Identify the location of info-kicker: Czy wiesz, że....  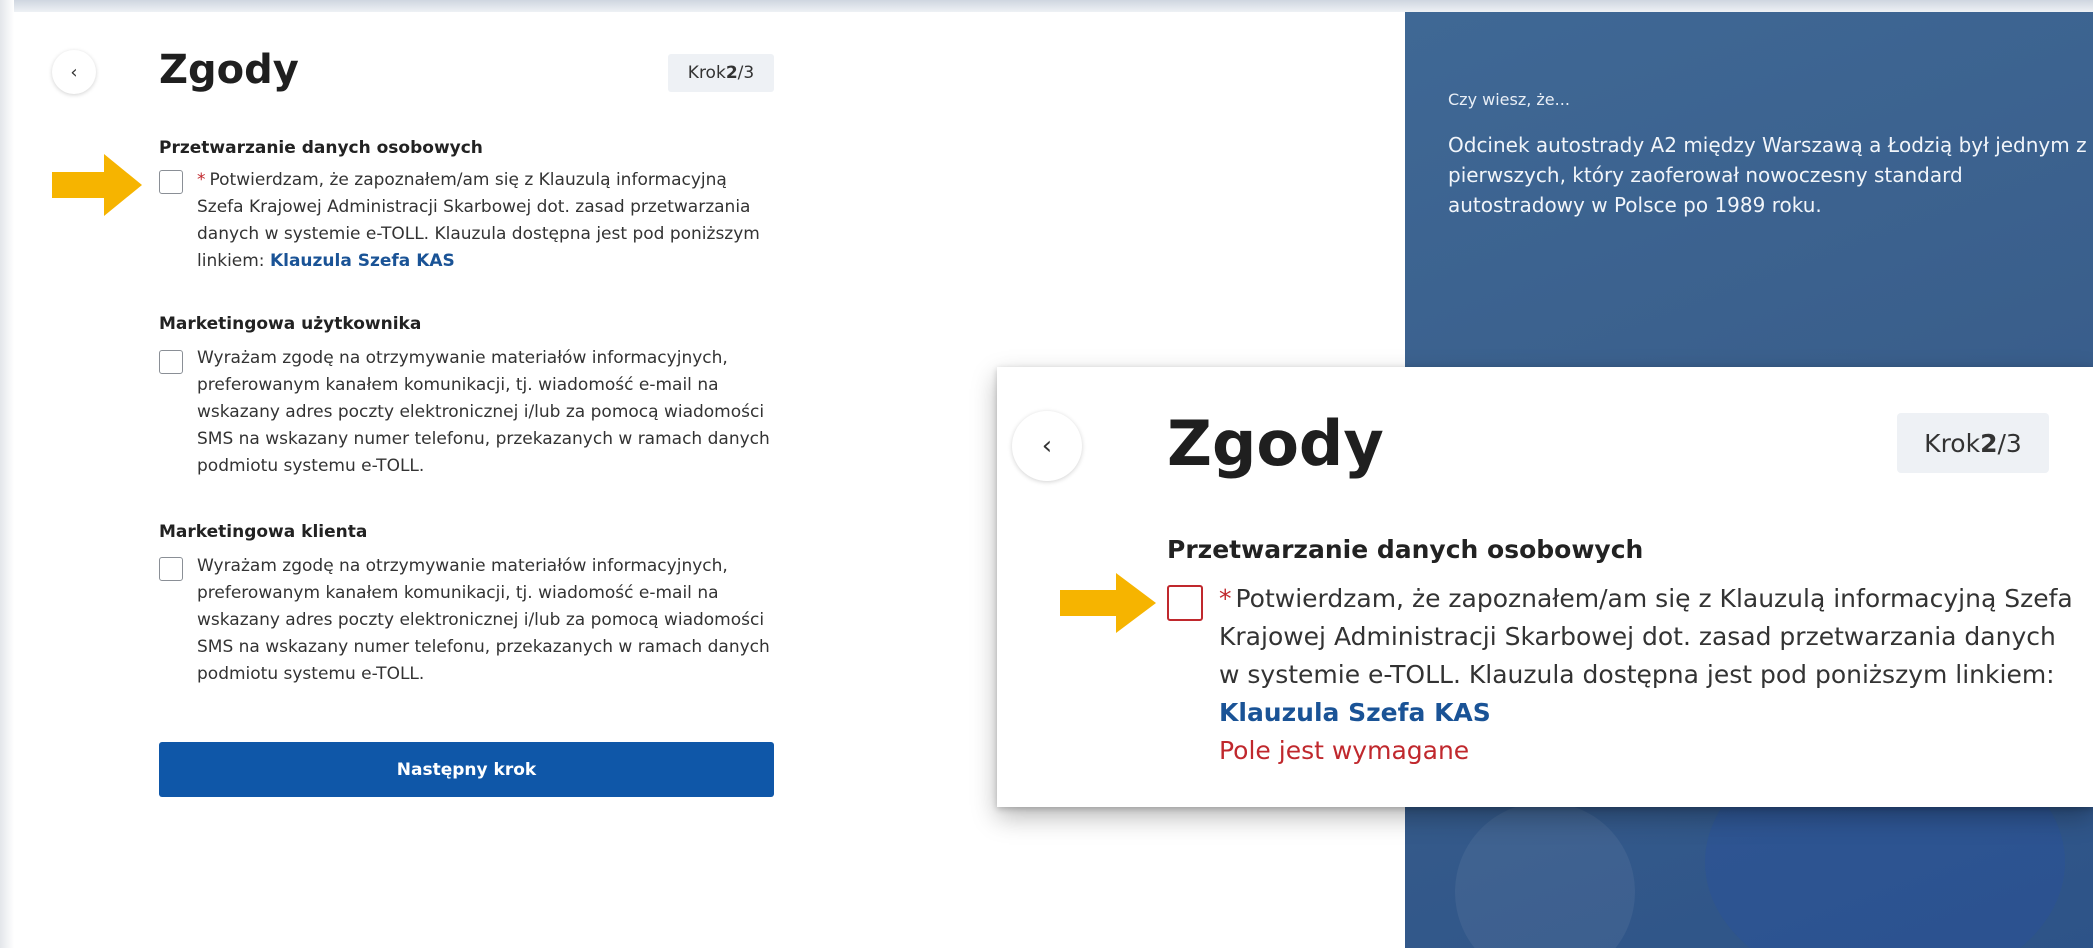
(1509, 99).